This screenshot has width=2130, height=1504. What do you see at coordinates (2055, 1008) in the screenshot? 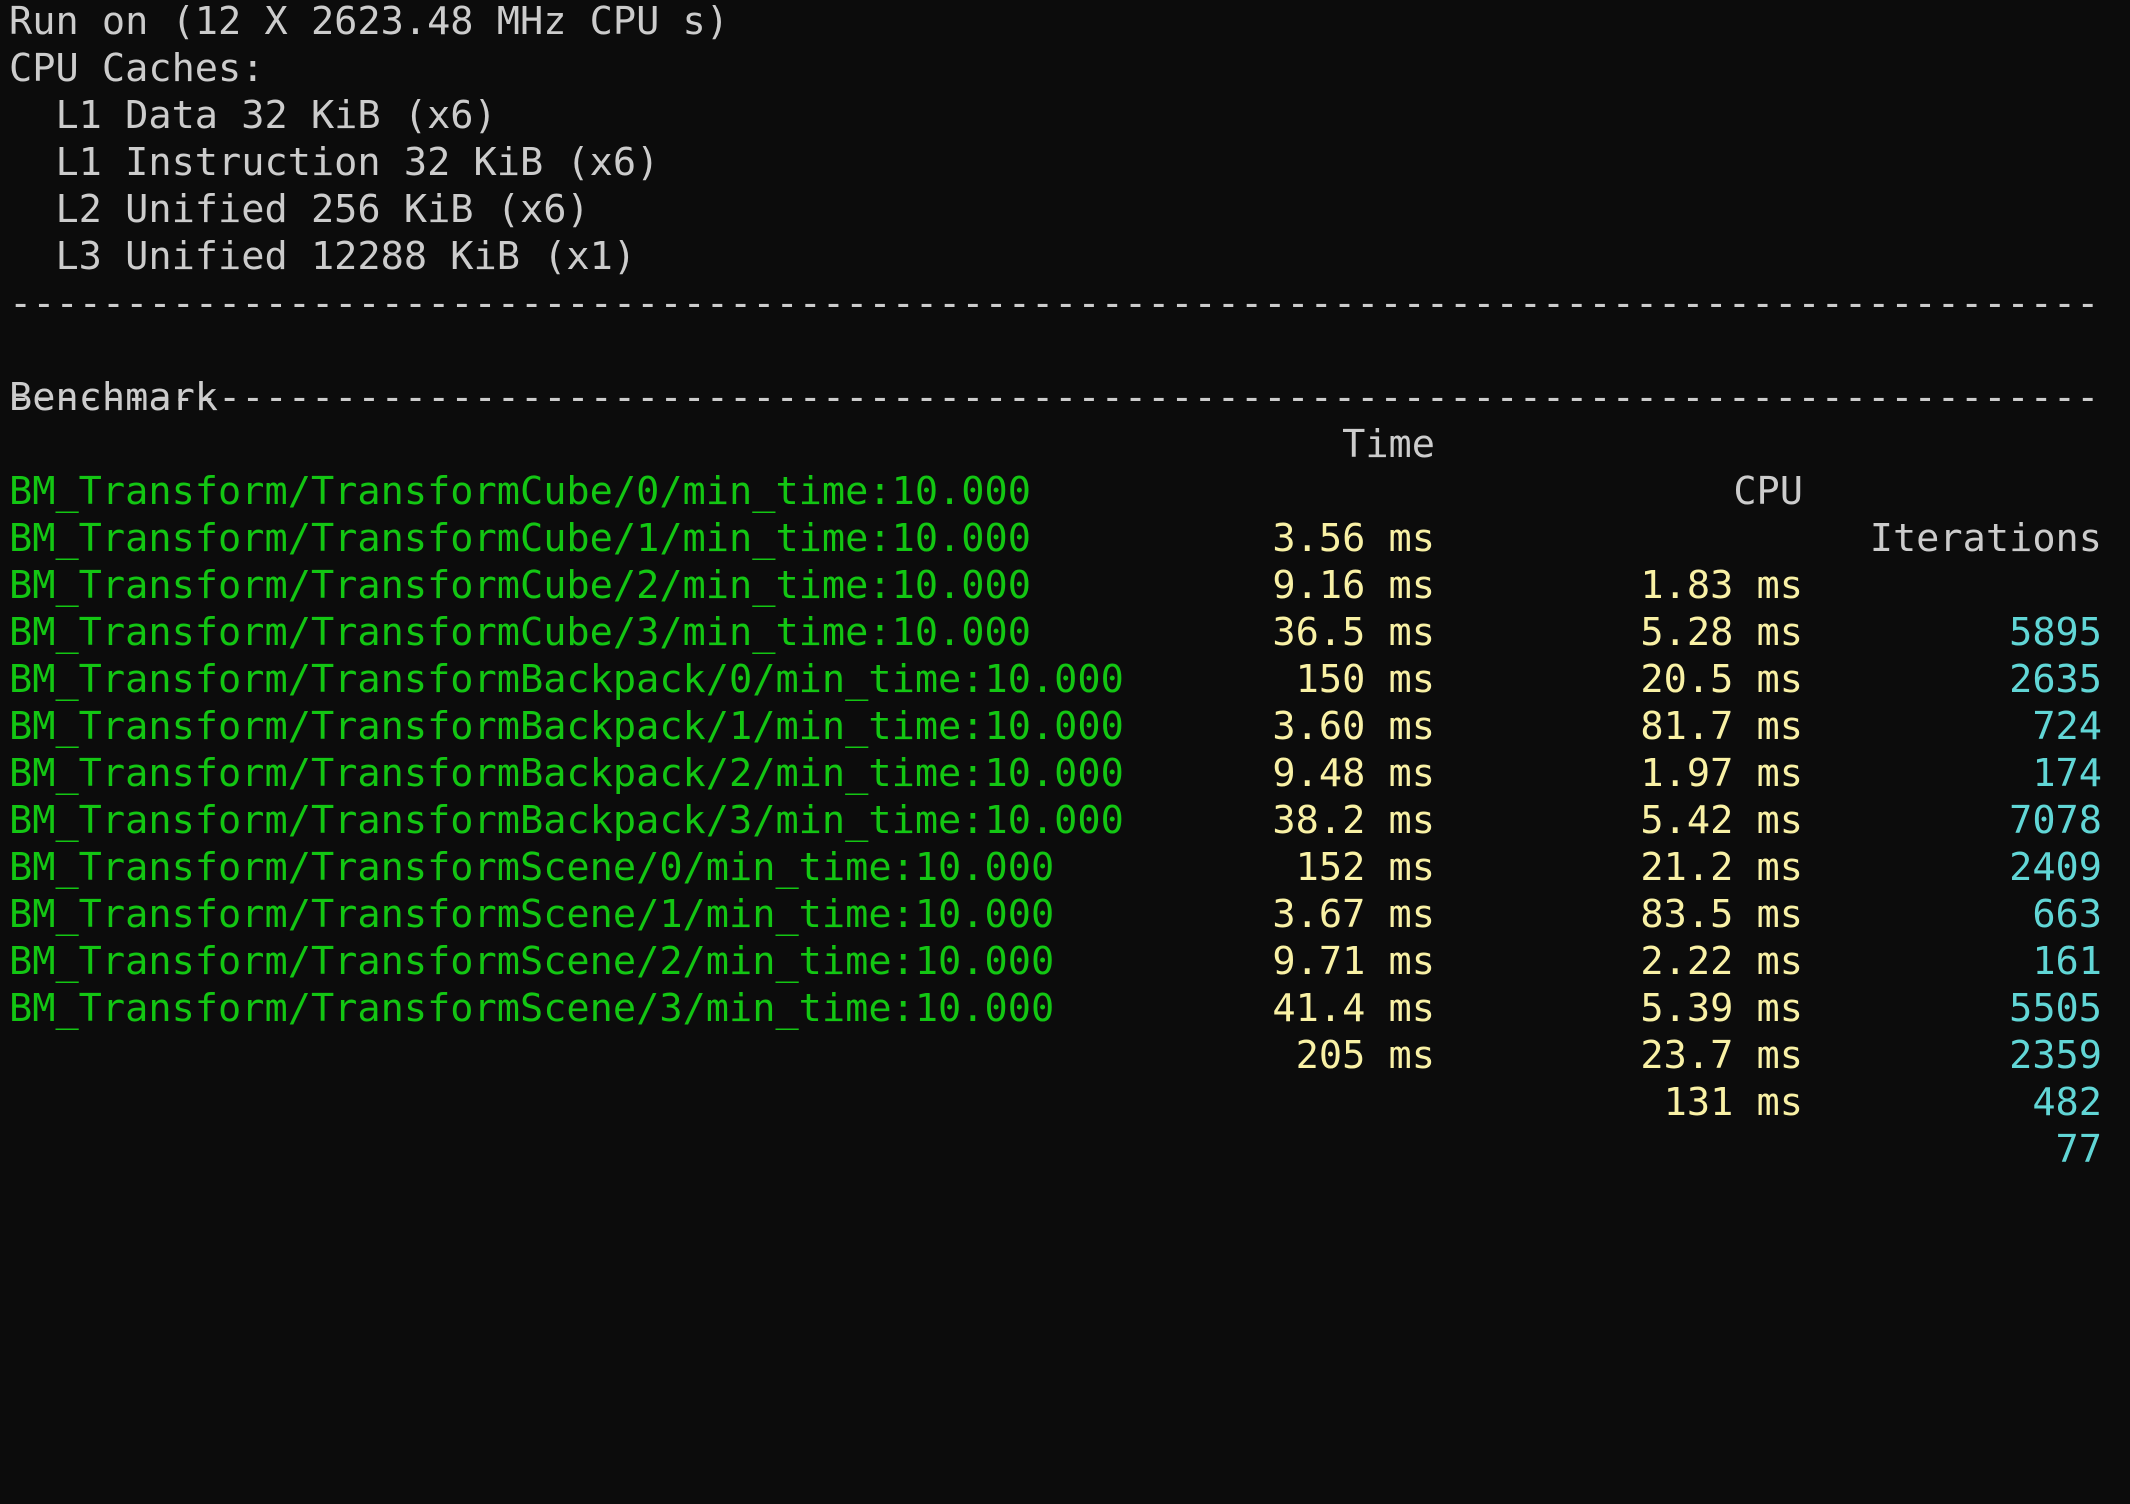
I see `benchmark-iterations: 5505` at bounding box center [2055, 1008].